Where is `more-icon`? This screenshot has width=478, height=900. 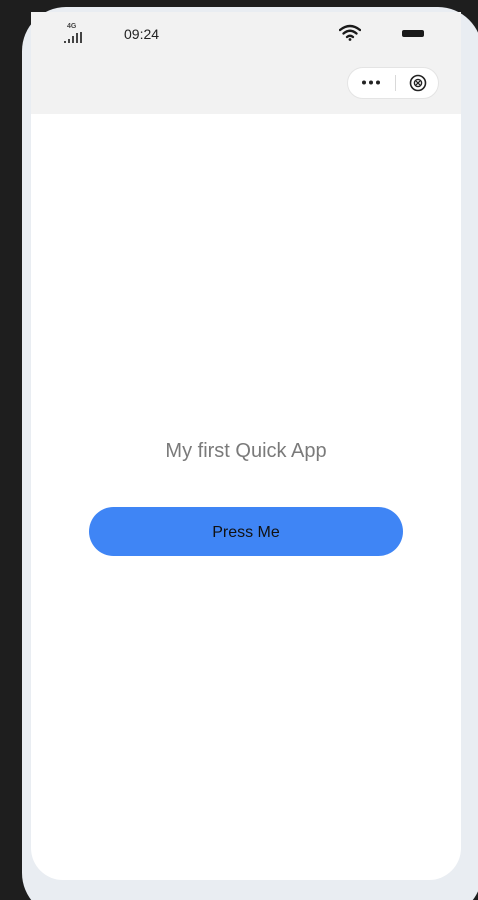
more-icon is located at coordinates (371, 82).